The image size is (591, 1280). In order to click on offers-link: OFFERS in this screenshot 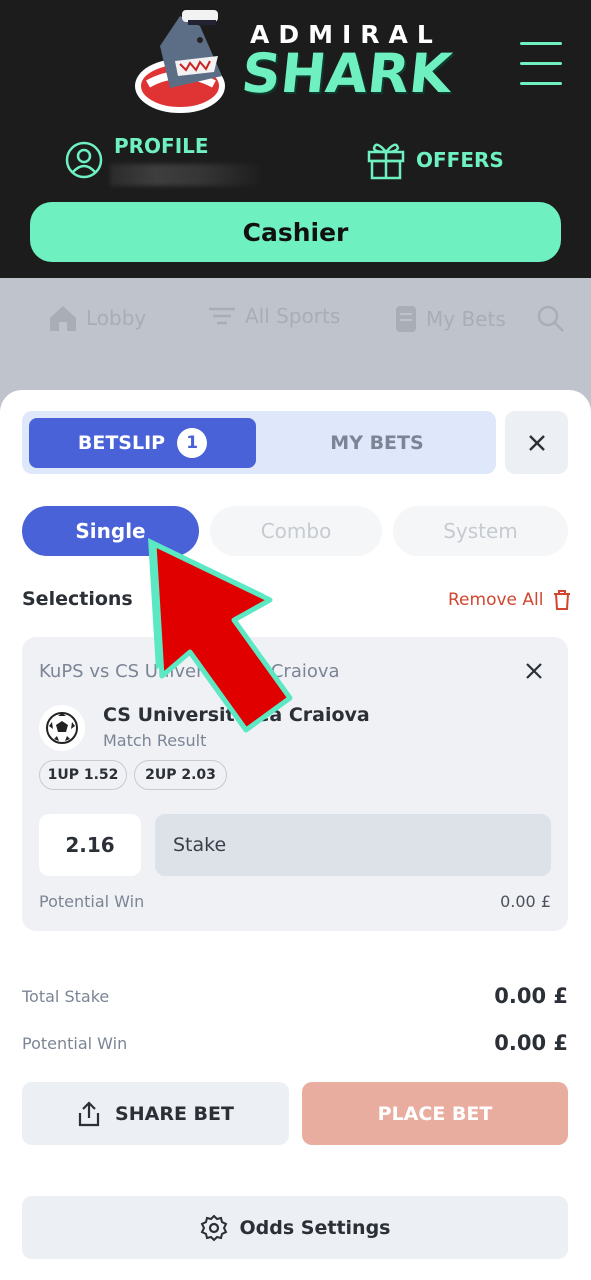, I will do `click(441, 160)`.